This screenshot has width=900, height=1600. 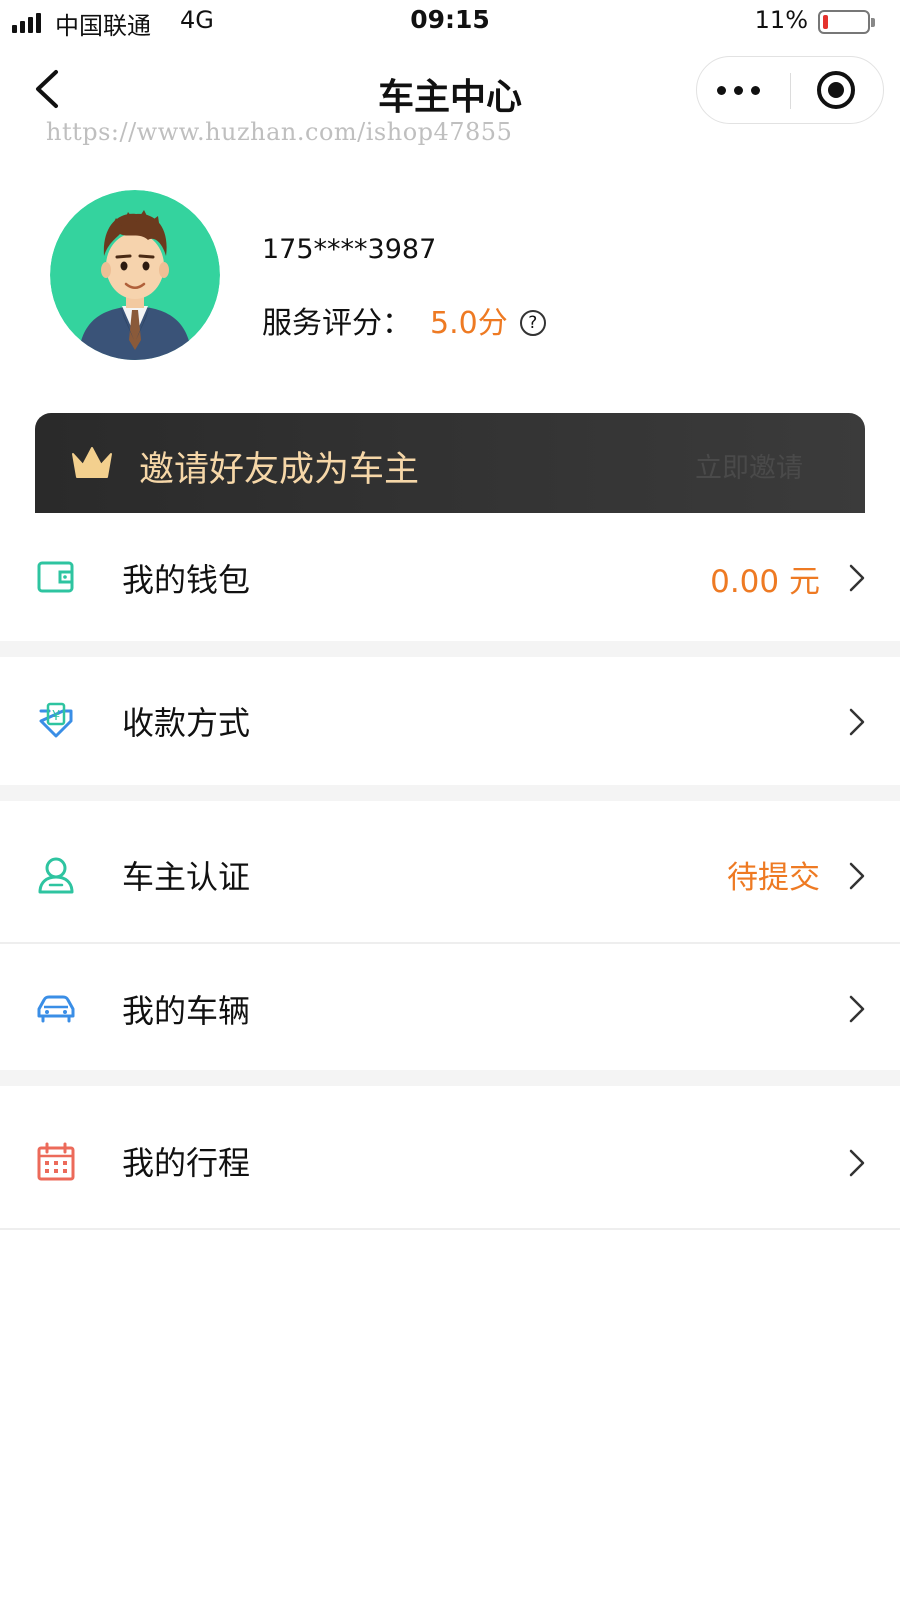 I want to click on driver-avatar-icon, so click(x=135, y=275).